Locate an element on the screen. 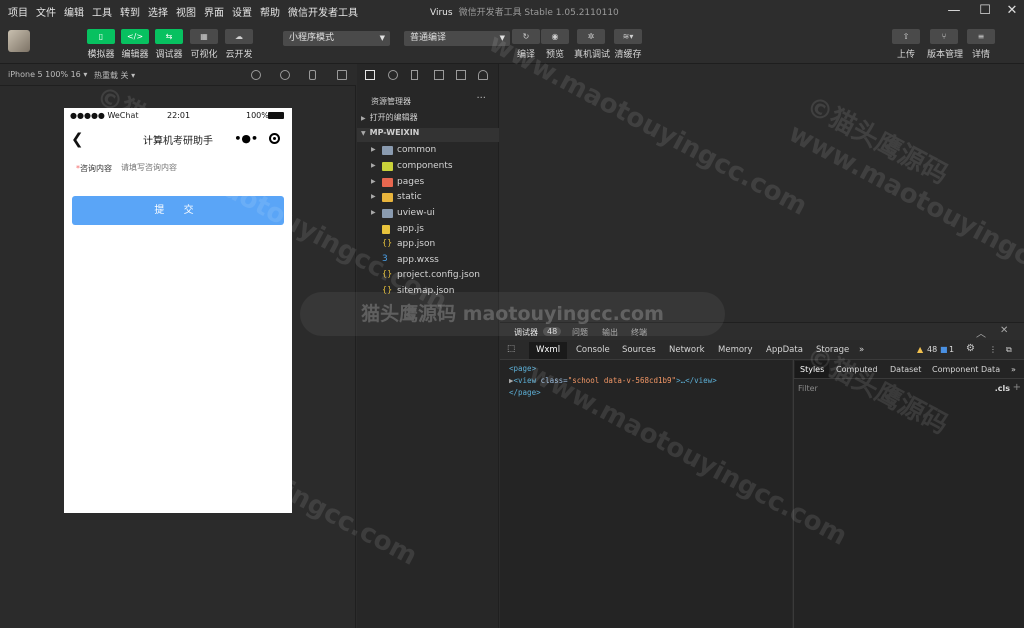 This screenshot has height=628, width=1024. docker-icon is located at coordinates (483, 75).